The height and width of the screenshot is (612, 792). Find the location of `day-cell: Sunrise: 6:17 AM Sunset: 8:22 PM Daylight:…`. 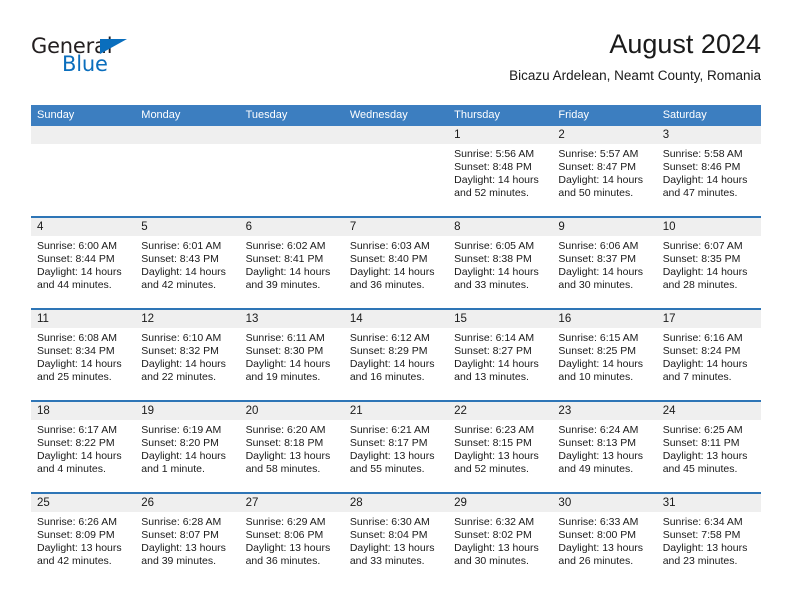

day-cell: Sunrise: 6:17 AM Sunset: 8:22 PM Daylight:… is located at coordinates (83, 456).